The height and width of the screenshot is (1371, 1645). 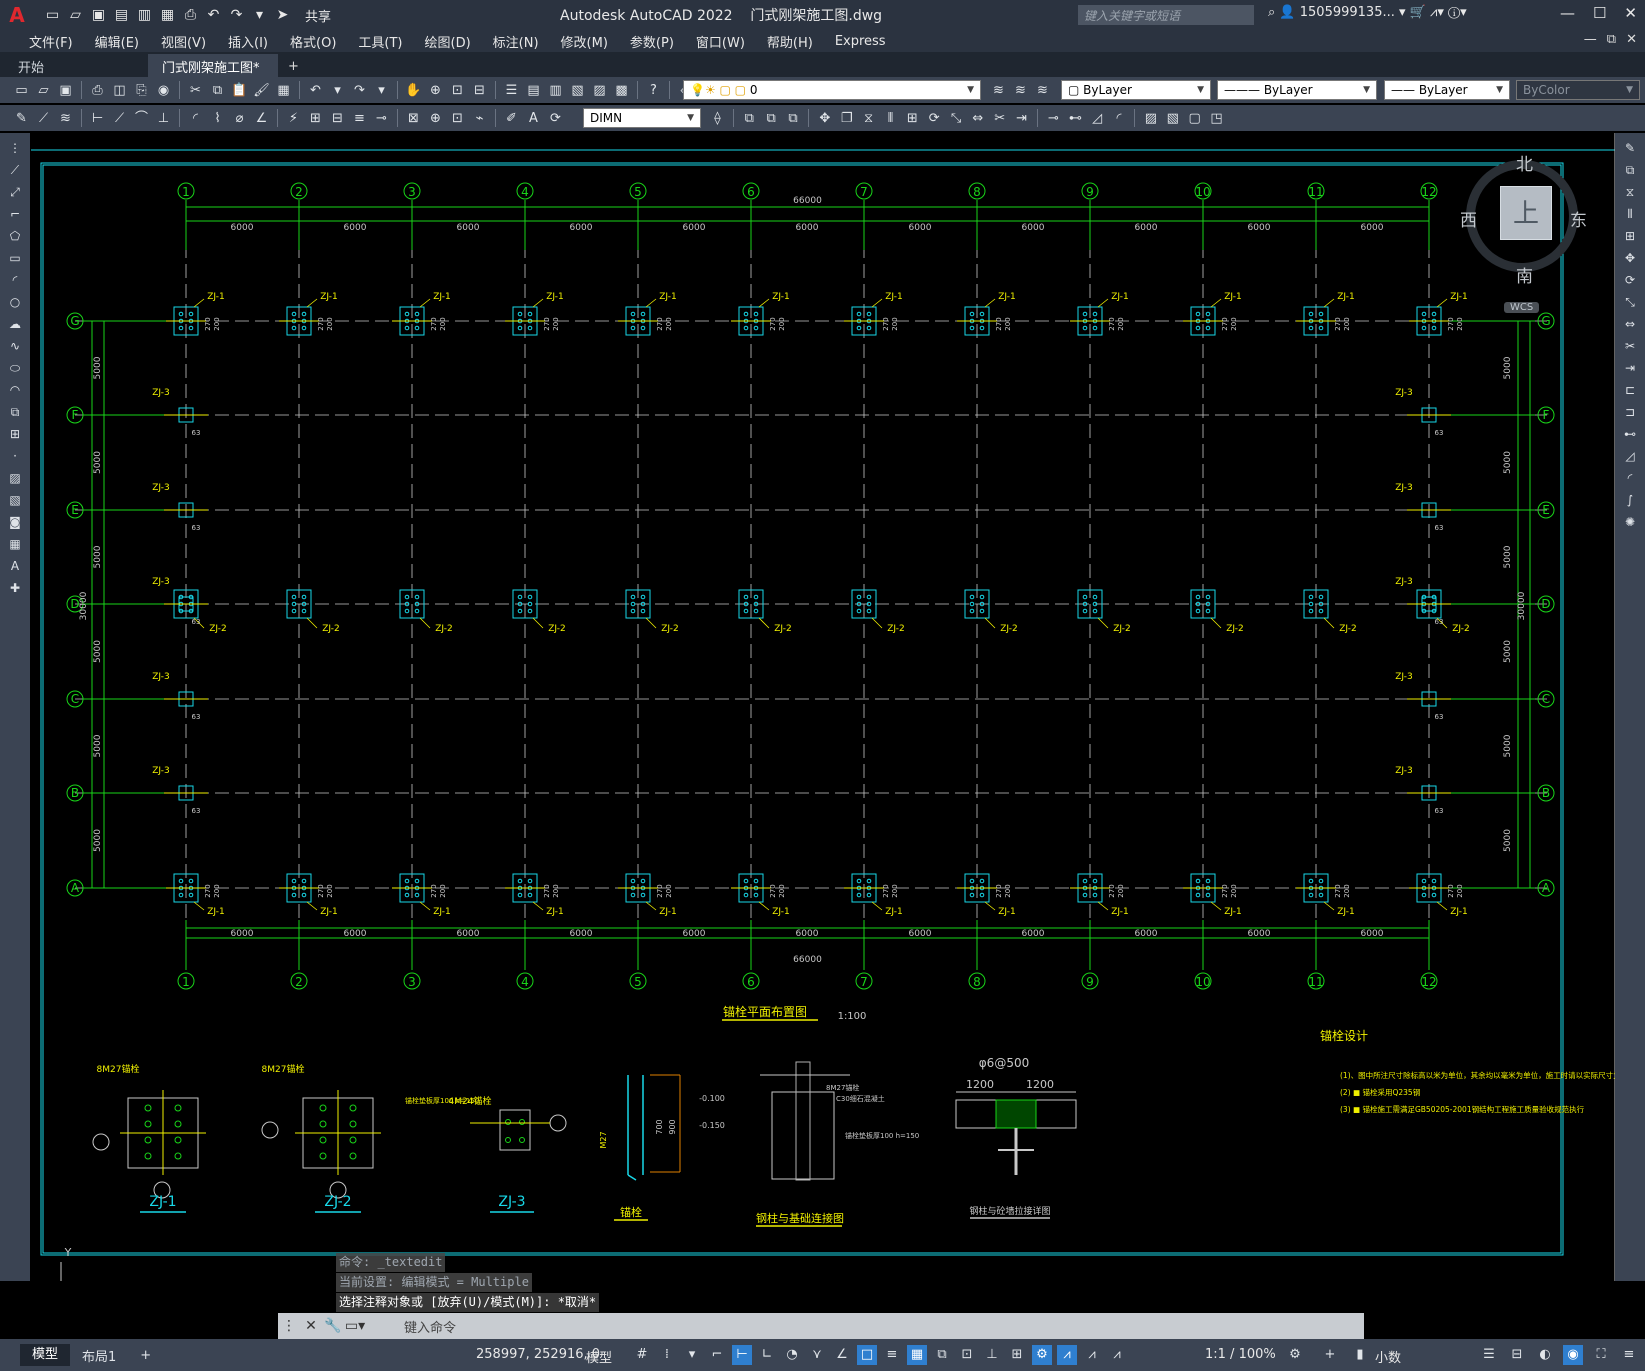 What do you see at coordinates (15, 368) in the screenshot?
I see `ellipse-icon: ⬭` at bounding box center [15, 368].